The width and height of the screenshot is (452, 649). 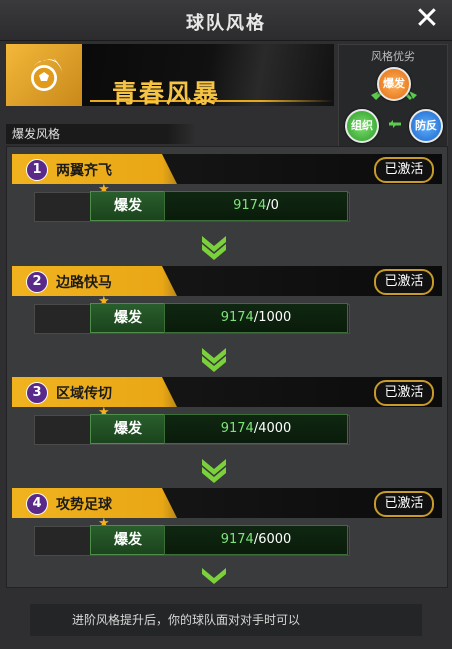 What do you see at coordinates (37, 282) in the screenshot?
I see `stage-number: 2` at bounding box center [37, 282].